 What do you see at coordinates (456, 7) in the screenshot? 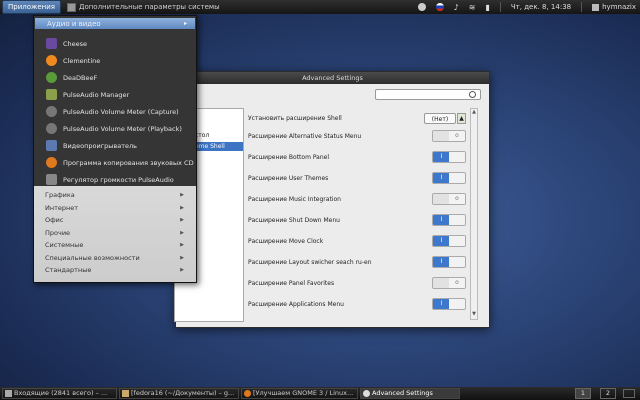
I see `volume-icon: ♪` at bounding box center [456, 7].